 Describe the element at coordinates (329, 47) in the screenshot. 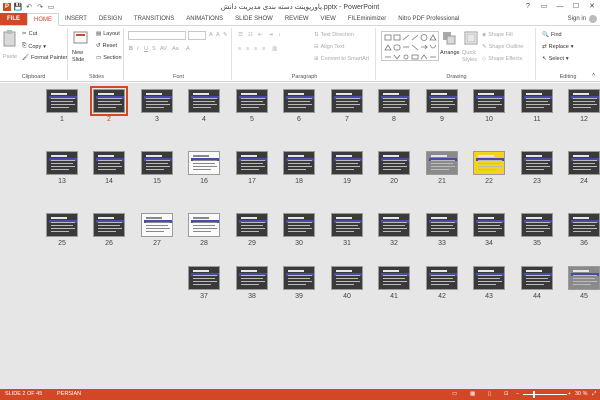

I see `align-text-button: ⊟ Align Text` at that location.